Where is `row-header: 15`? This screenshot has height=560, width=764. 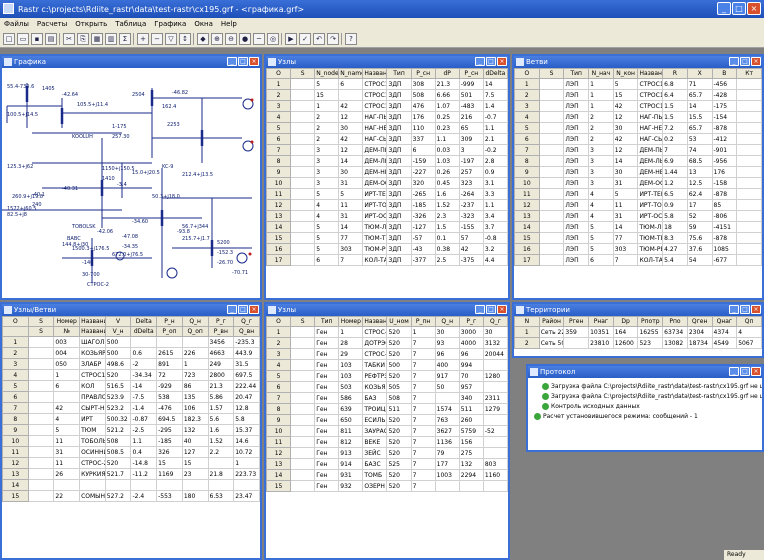
row-header: 15 is located at coordinates (527, 238).